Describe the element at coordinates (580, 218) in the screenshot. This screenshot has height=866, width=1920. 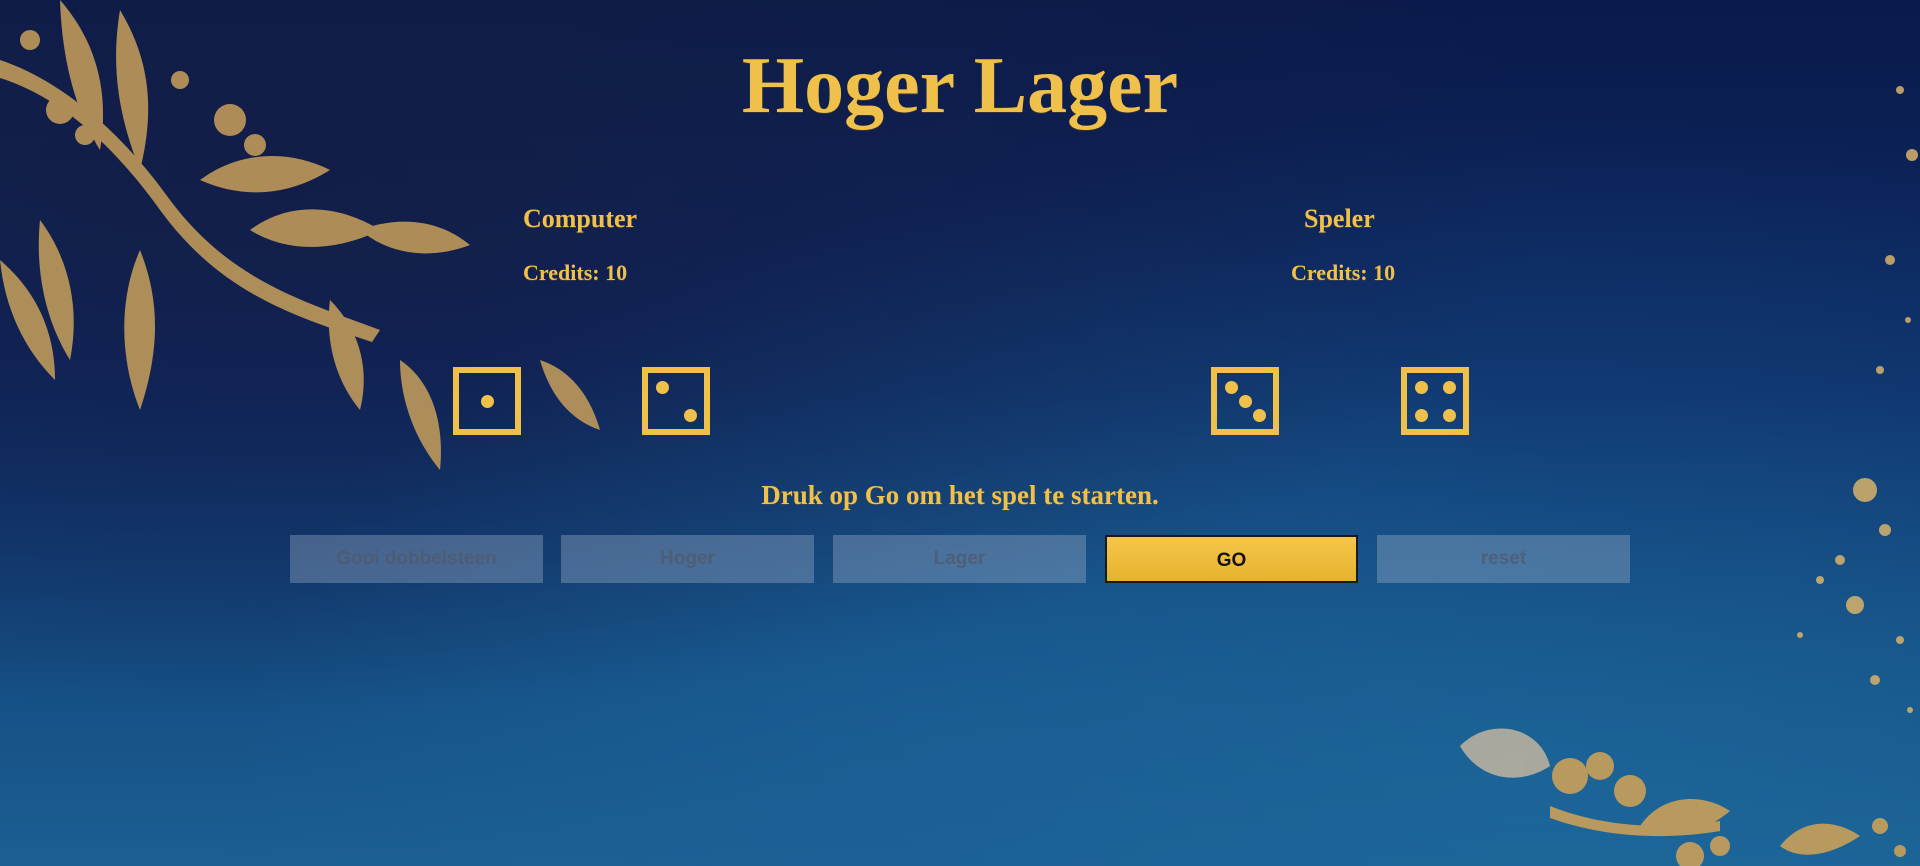
I see `computer-label: Computer` at that location.